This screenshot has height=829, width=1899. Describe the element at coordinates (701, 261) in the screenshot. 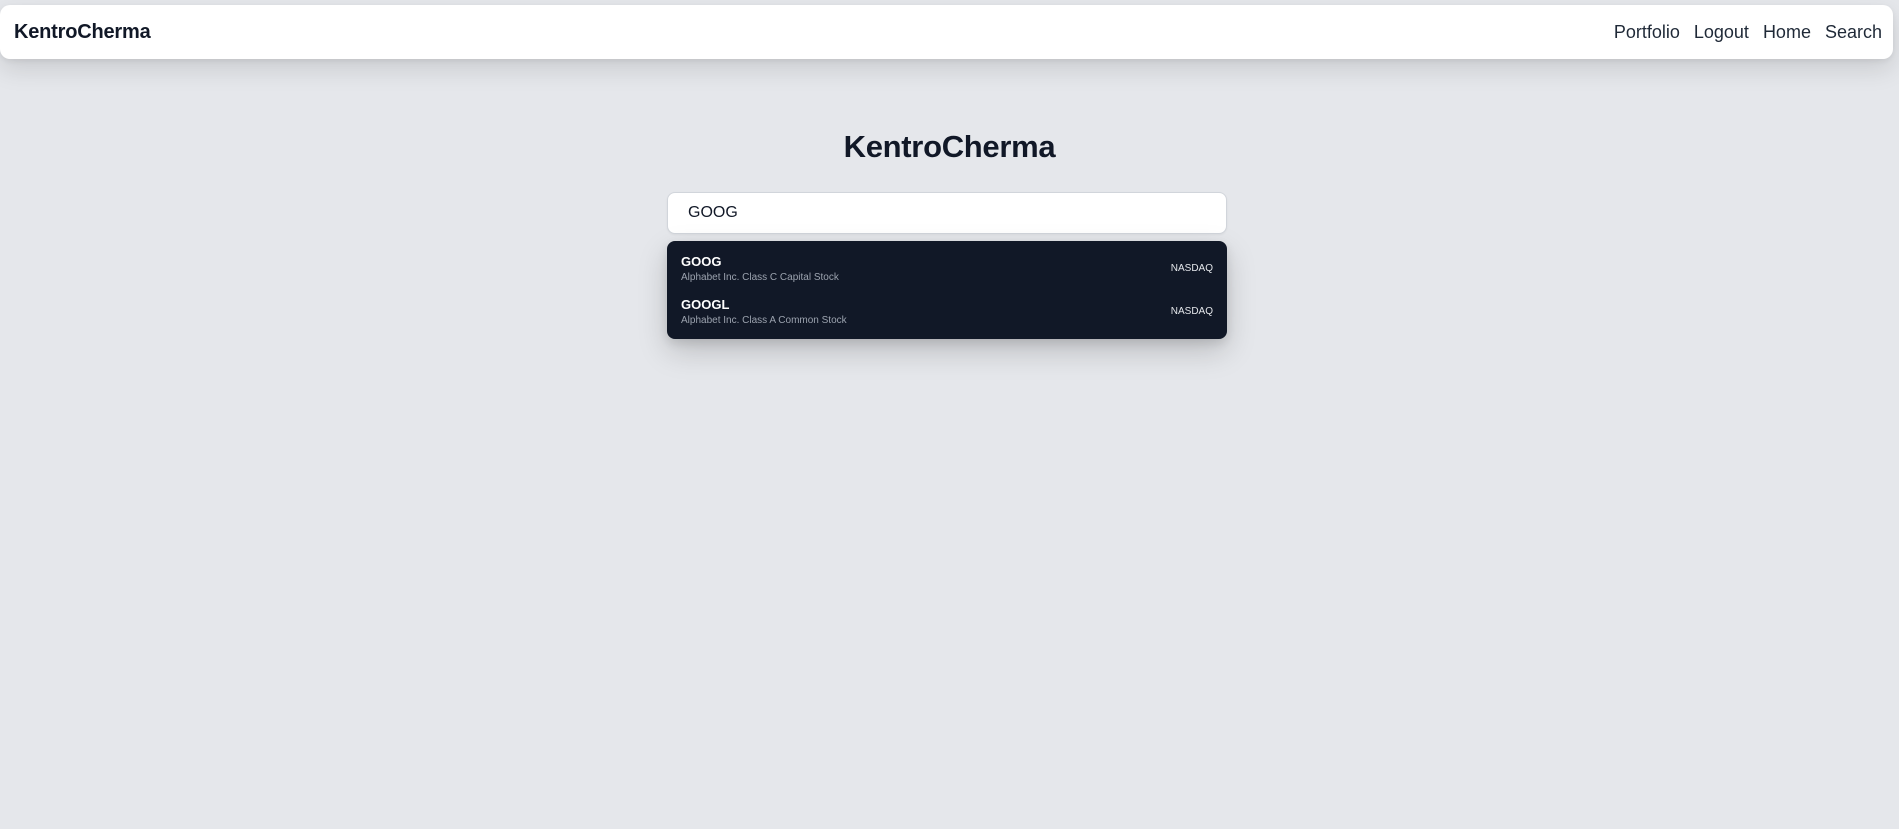

I see `result-ticker: GOOG` at that location.